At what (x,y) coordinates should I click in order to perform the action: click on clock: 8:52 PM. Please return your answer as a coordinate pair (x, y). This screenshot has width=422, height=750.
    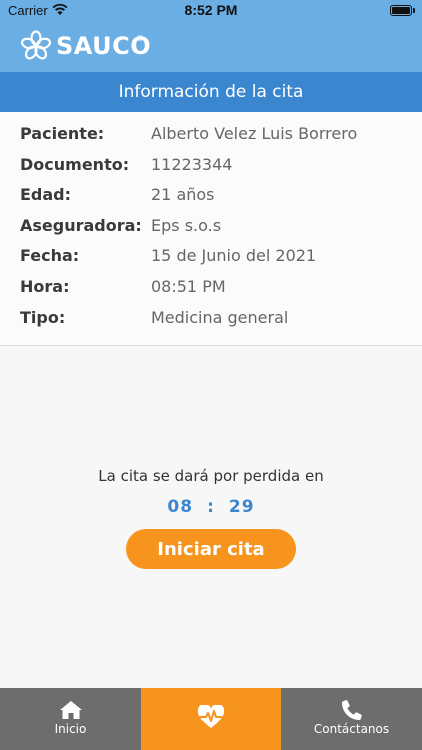
    Looking at the image, I should click on (211, 10).